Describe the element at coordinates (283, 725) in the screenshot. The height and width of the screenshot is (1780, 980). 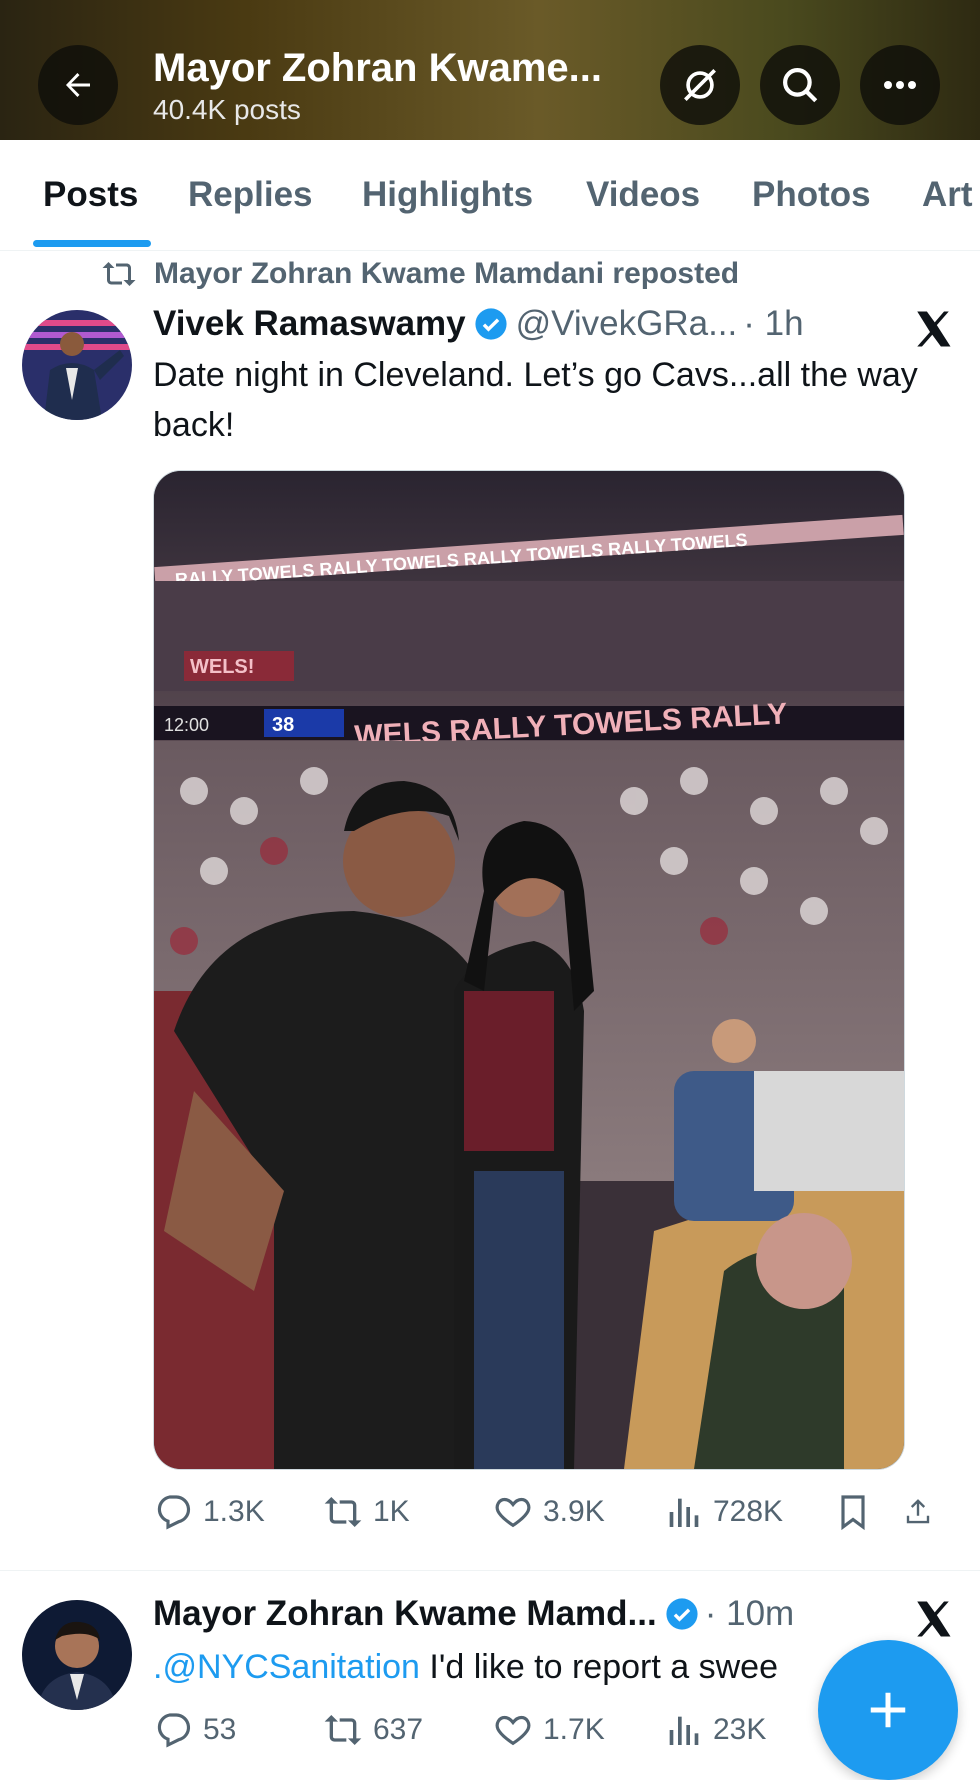
I see `scoreboard-score: 38` at that location.